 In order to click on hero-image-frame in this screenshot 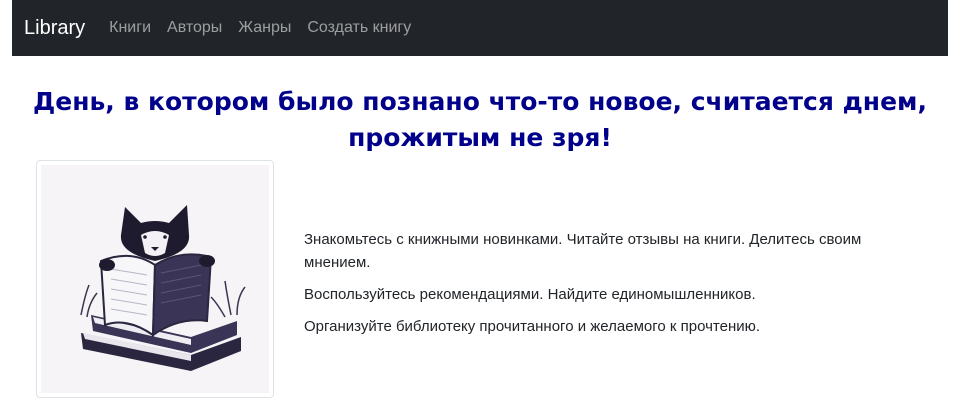, I will do `click(155, 279)`.